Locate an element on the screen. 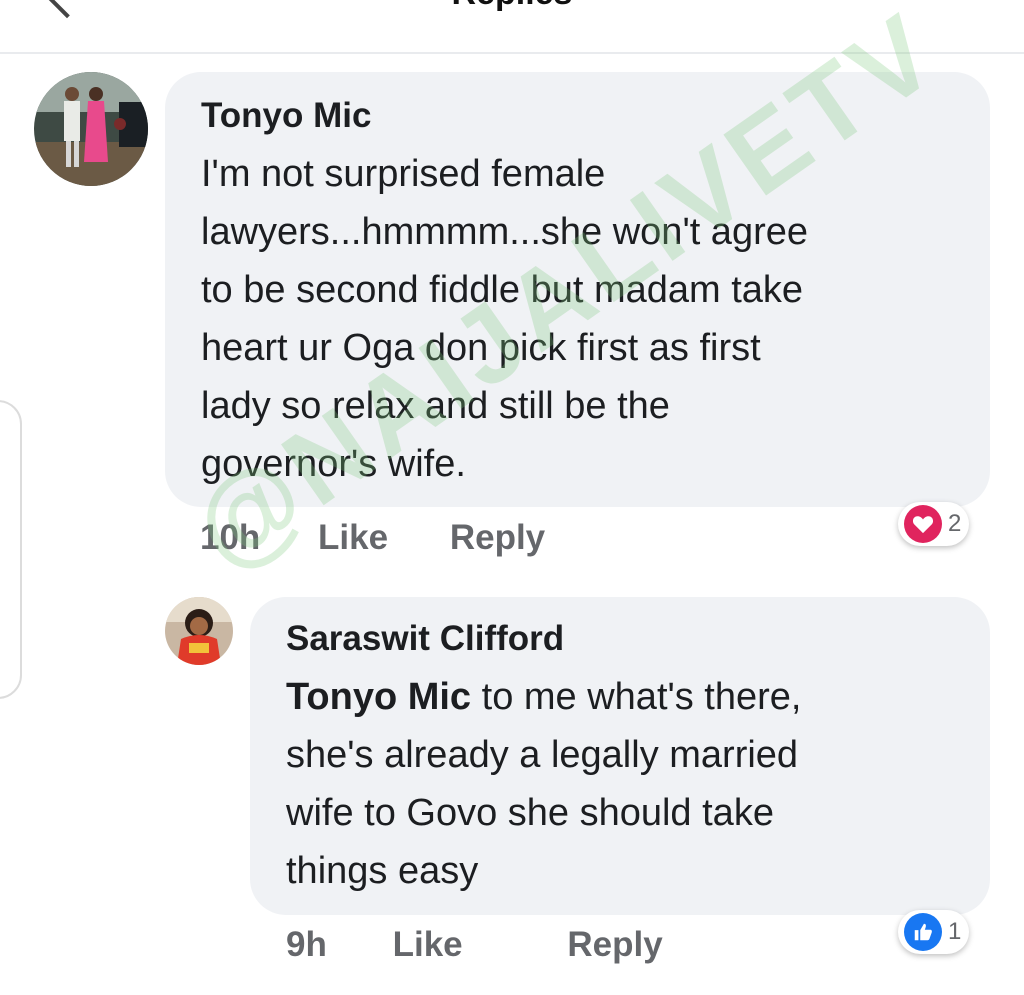 The image size is (1024, 995). reaction-count: 2 is located at coordinates (934, 524).